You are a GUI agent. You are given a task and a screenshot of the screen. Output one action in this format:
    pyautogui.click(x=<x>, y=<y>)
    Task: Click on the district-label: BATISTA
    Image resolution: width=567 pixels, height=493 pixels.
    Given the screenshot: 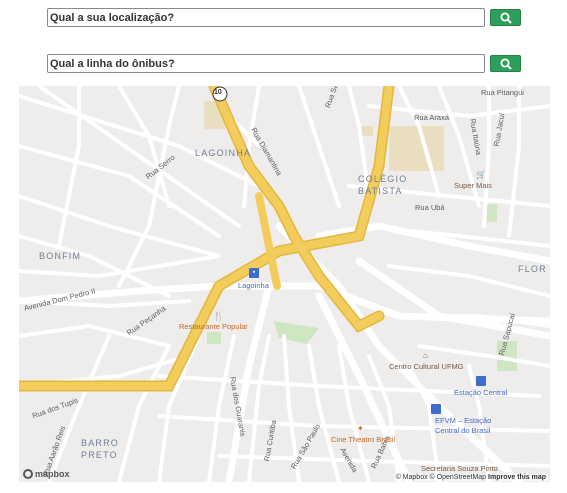 What is the action you would take?
    pyautogui.click(x=380, y=191)
    